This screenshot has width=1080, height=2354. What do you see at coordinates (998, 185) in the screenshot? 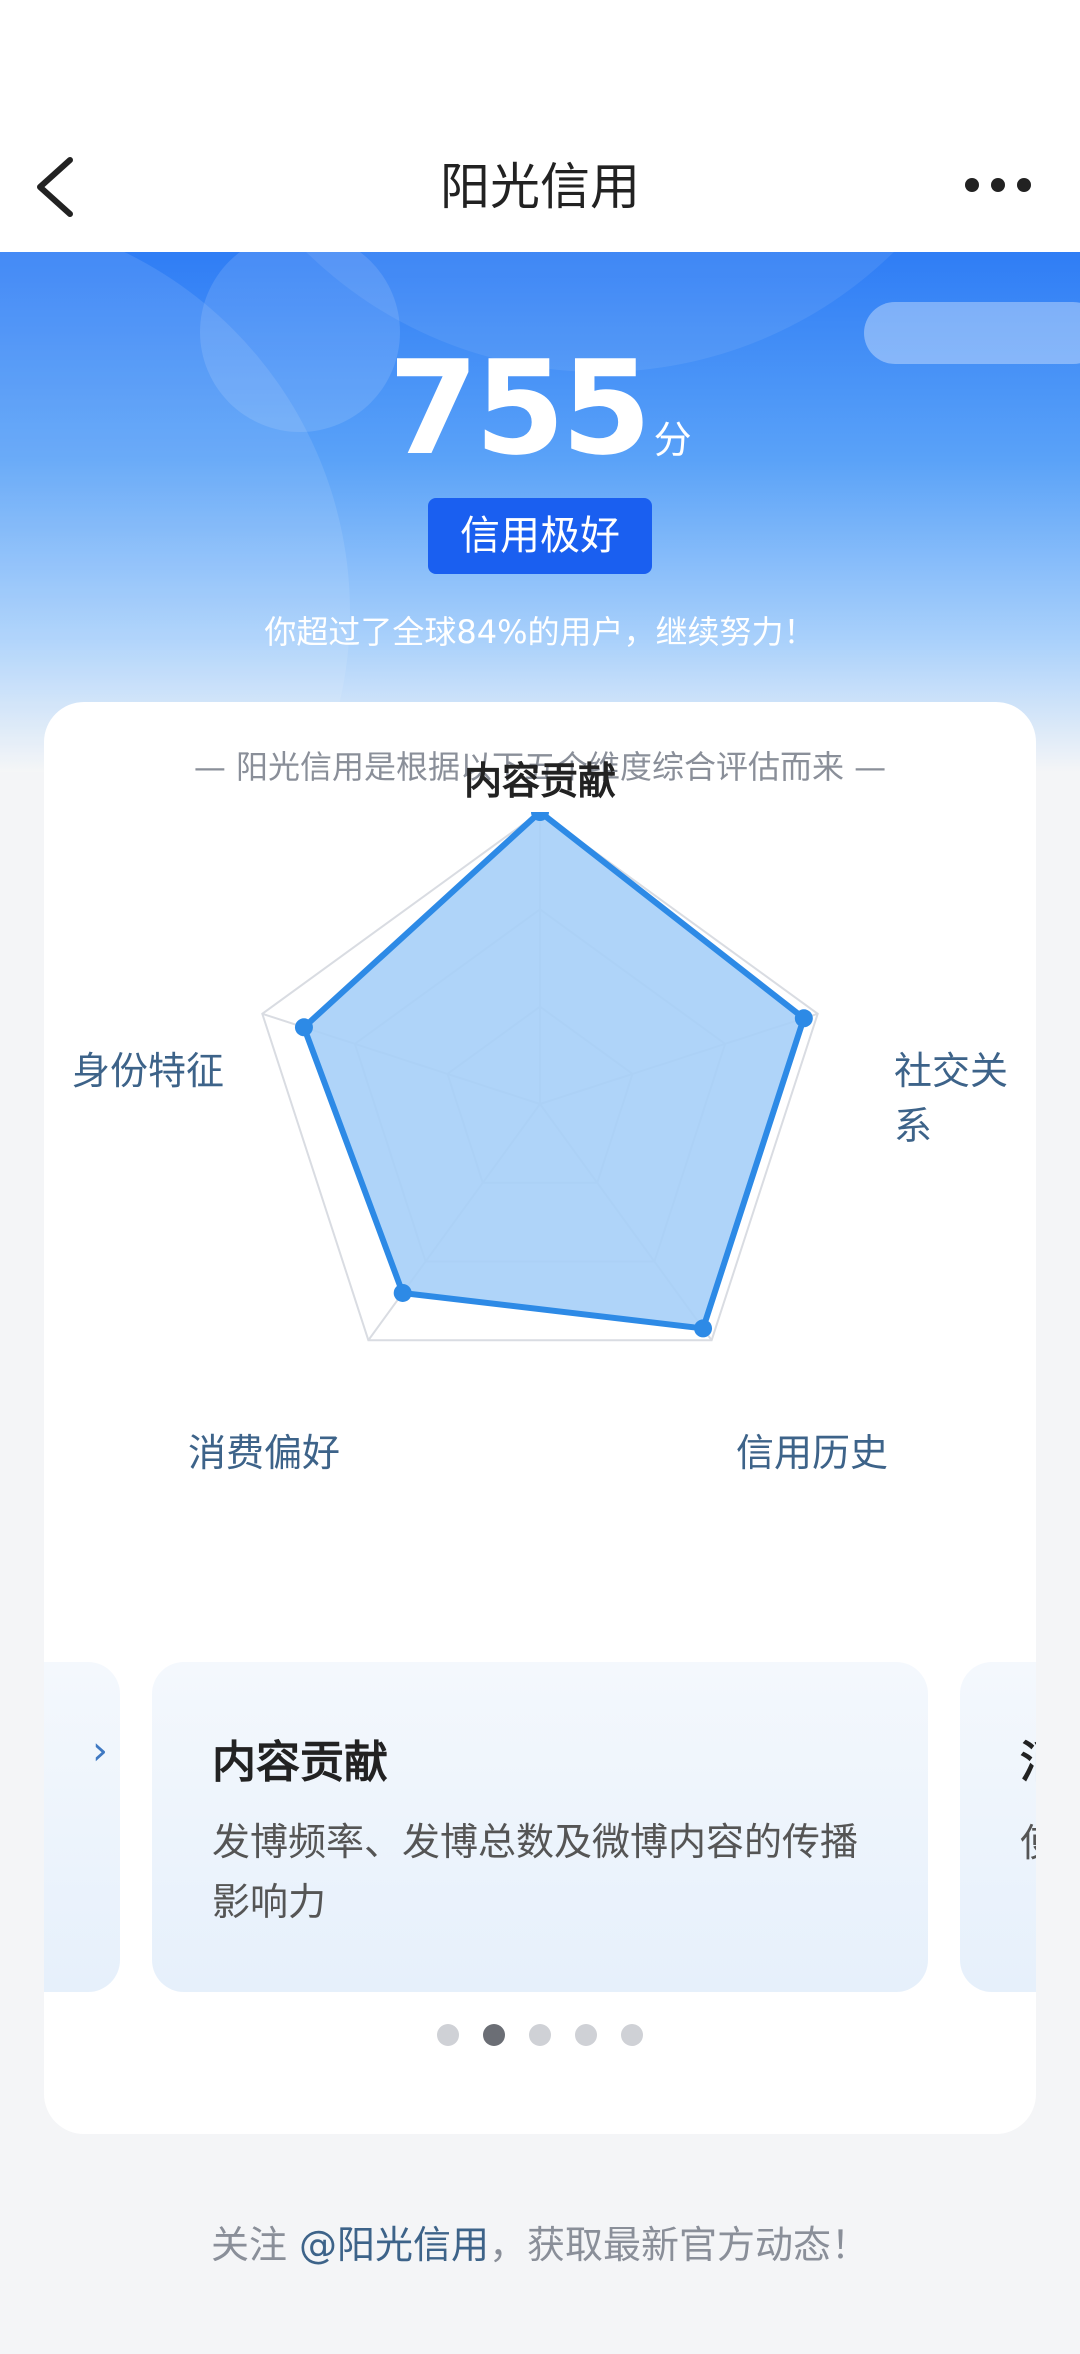
I see `more-icon` at bounding box center [998, 185].